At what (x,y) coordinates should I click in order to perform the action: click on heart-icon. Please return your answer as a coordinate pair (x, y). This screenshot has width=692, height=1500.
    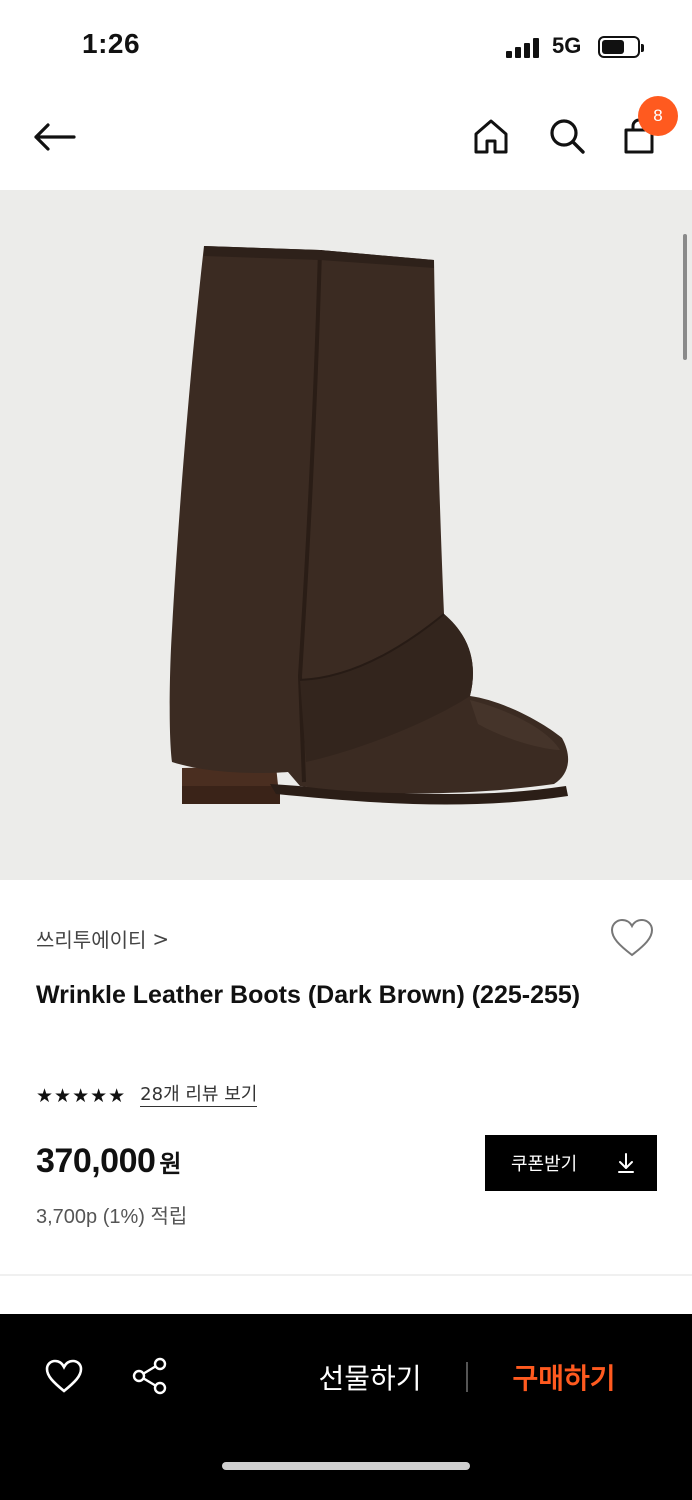
    Looking at the image, I should click on (64, 1376).